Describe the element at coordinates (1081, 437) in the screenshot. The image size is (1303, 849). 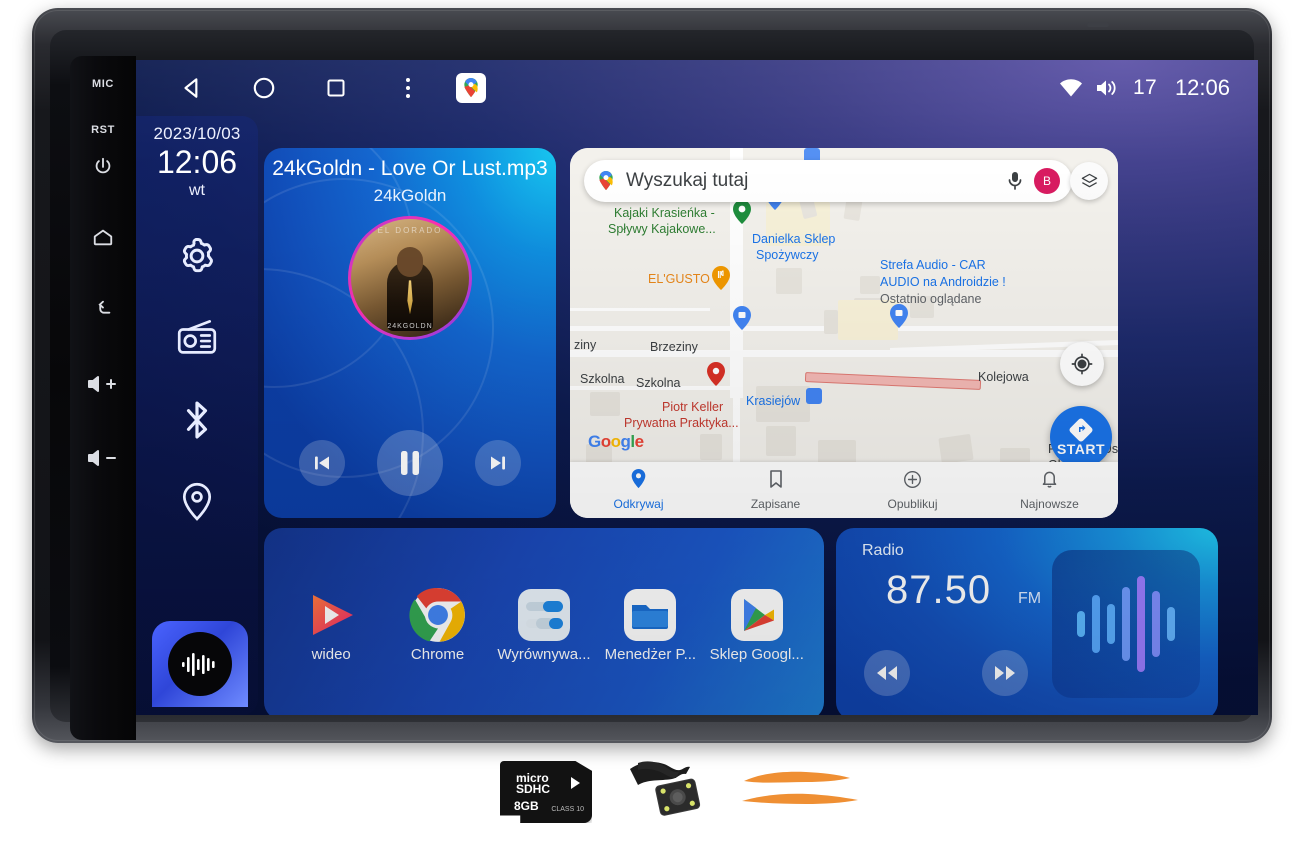
I see `map-start-navigation-button: START` at that location.